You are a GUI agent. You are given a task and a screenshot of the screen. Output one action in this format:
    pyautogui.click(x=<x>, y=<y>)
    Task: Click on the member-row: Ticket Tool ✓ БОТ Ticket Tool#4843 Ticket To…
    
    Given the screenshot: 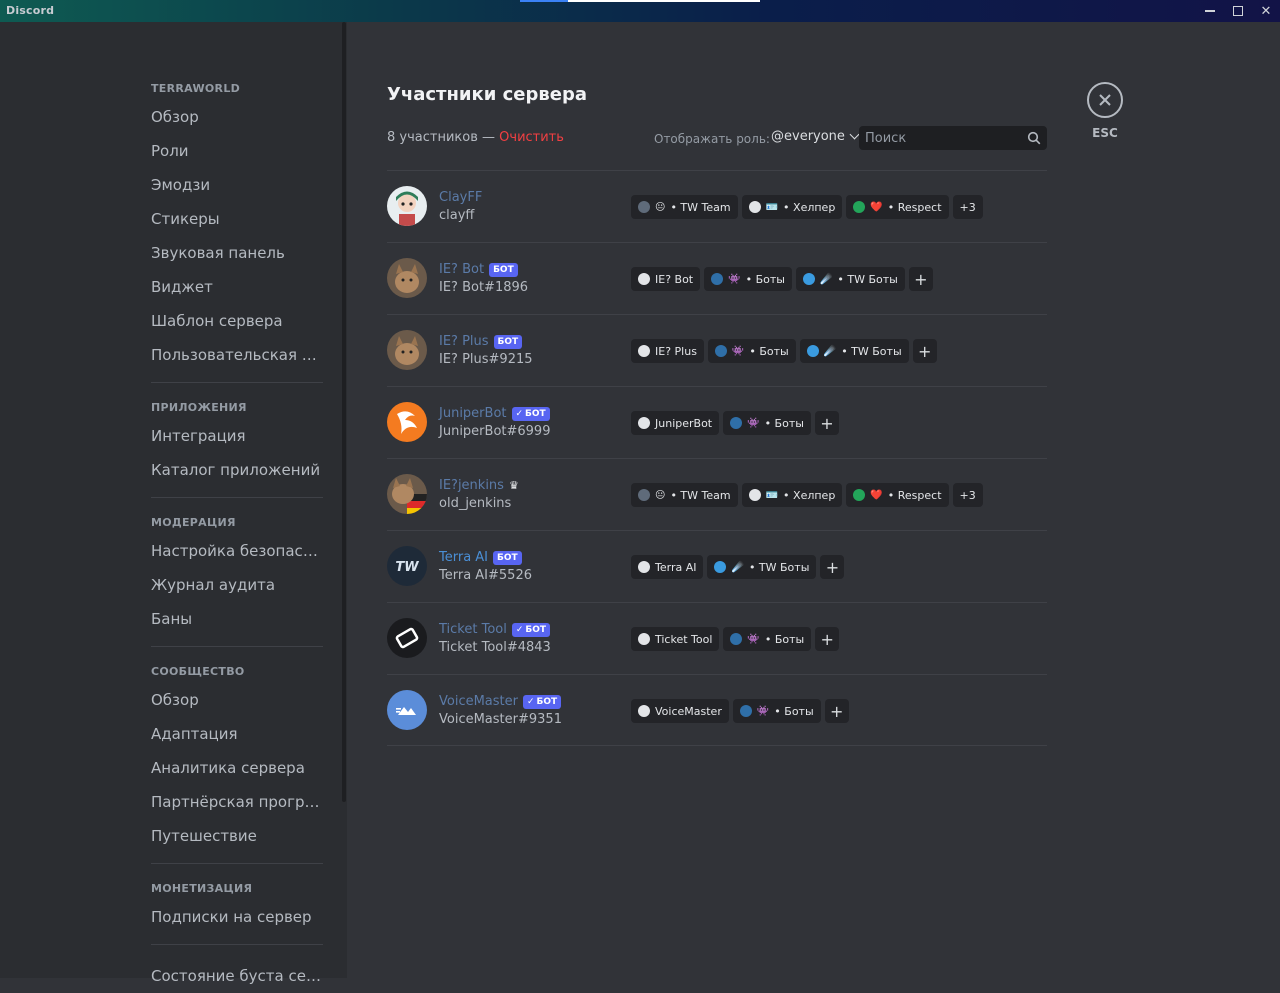 What is the action you would take?
    pyautogui.click(x=717, y=638)
    